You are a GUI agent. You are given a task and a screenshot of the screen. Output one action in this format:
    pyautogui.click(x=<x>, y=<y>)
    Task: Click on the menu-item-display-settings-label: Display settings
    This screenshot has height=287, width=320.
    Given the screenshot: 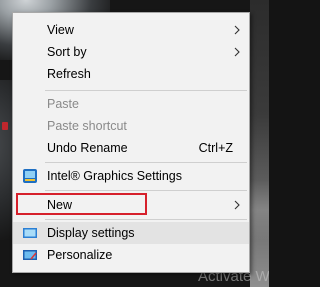 What is the action you would take?
    pyautogui.click(x=91, y=233)
    